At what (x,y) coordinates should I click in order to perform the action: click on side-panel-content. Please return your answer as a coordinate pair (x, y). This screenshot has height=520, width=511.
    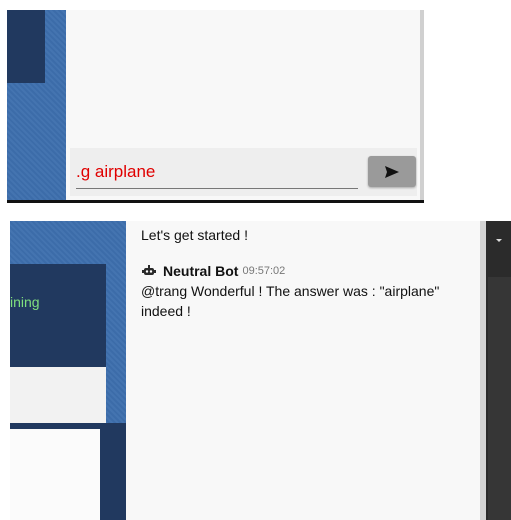
    Looking at the image, I should click on (499, 398).